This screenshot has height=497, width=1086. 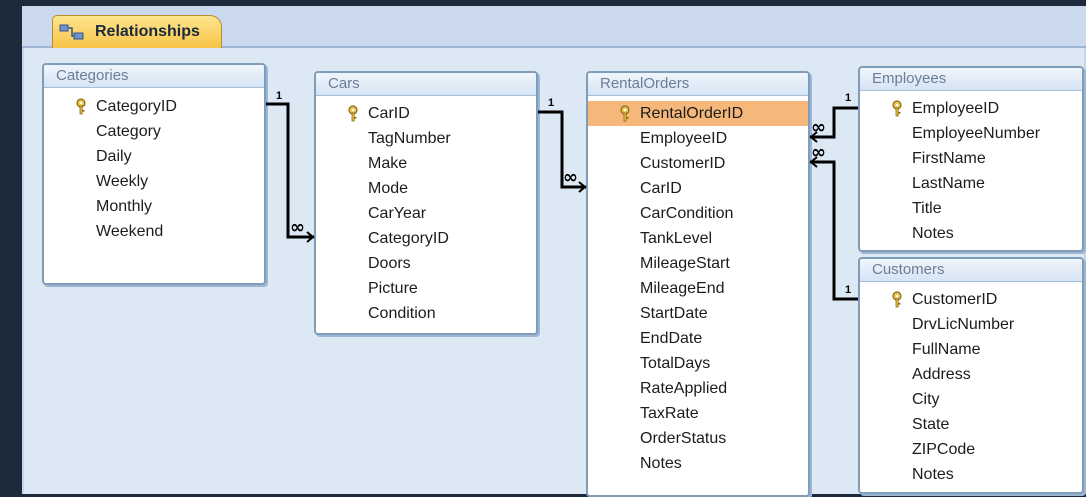 I want to click on field-item: Monthly, so click(x=154, y=206).